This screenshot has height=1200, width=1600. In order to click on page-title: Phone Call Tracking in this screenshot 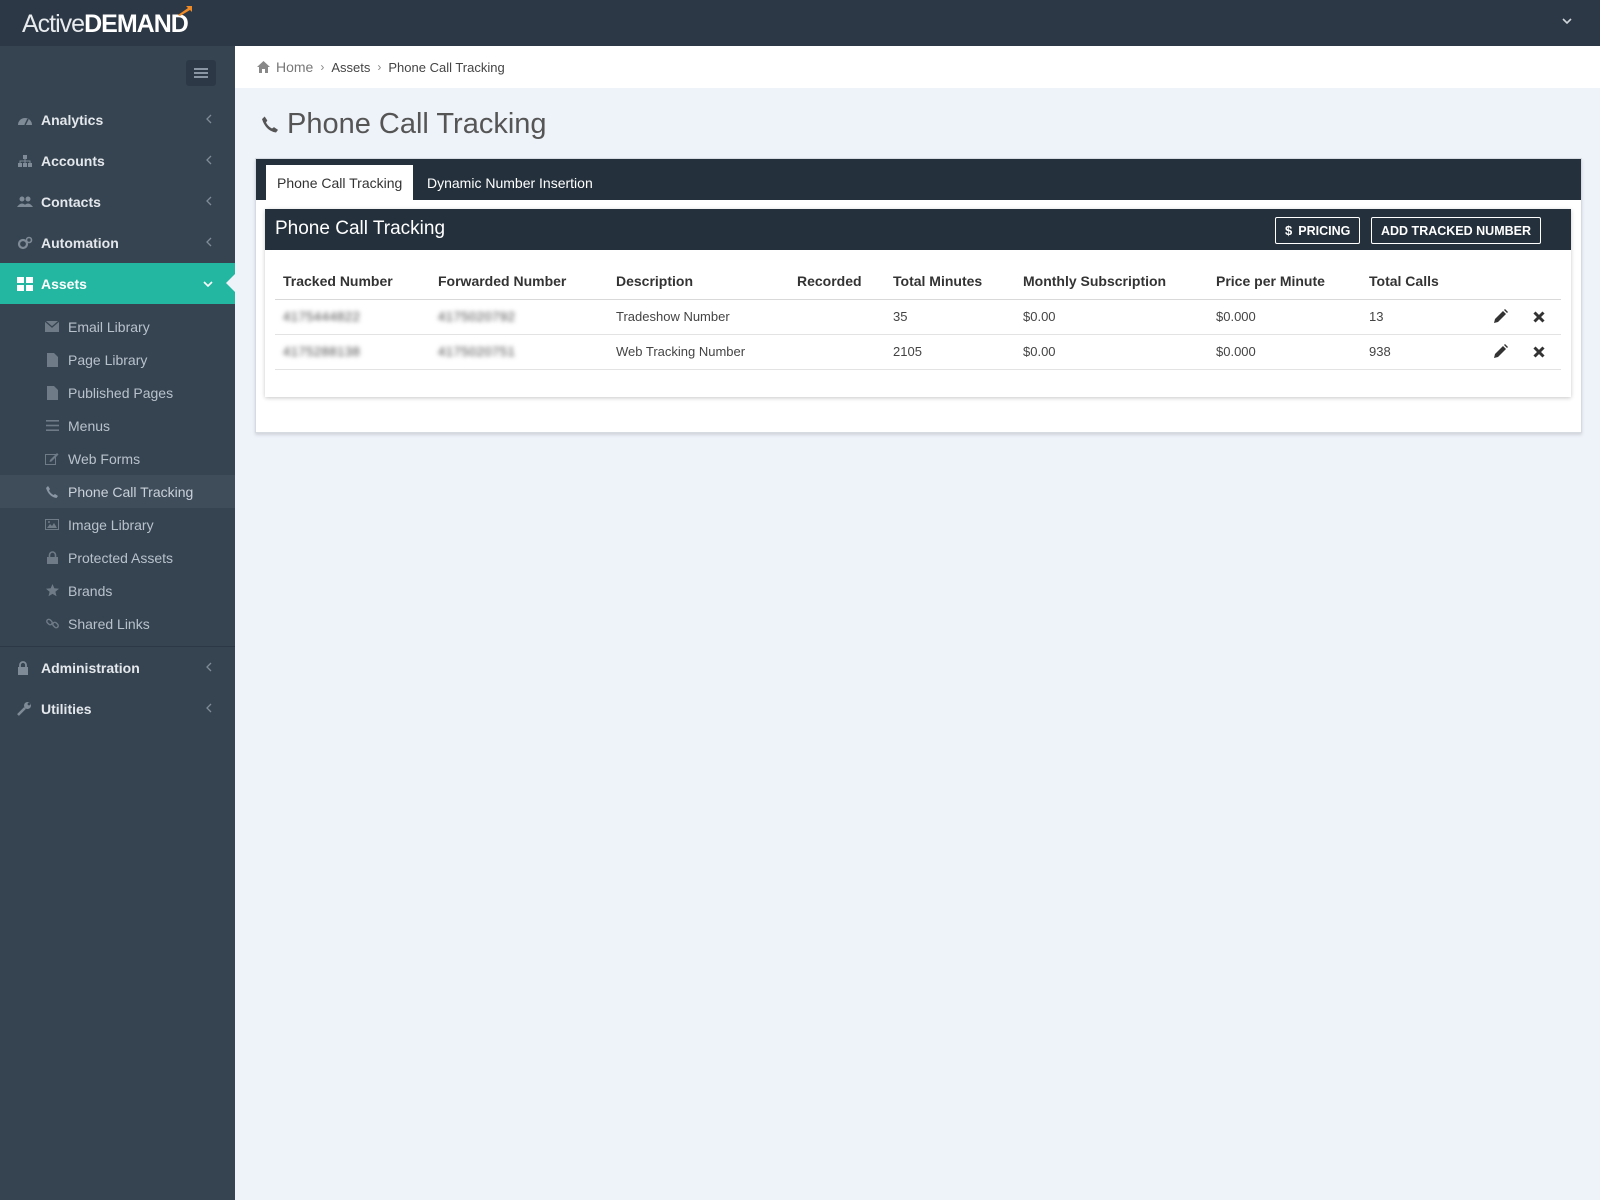, I will do `click(404, 124)`.